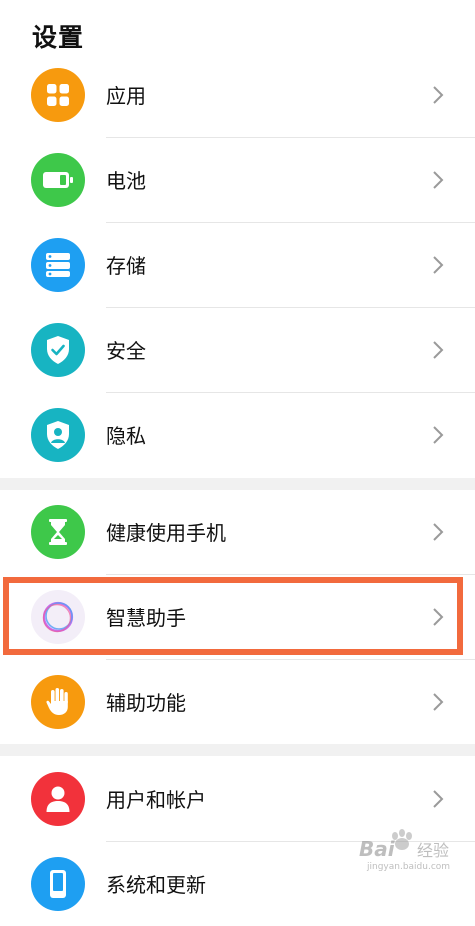 The width and height of the screenshot is (475, 926). What do you see at coordinates (237, 531) in the screenshot?
I see `settings-item-digital-balance: 健康使用手机` at bounding box center [237, 531].